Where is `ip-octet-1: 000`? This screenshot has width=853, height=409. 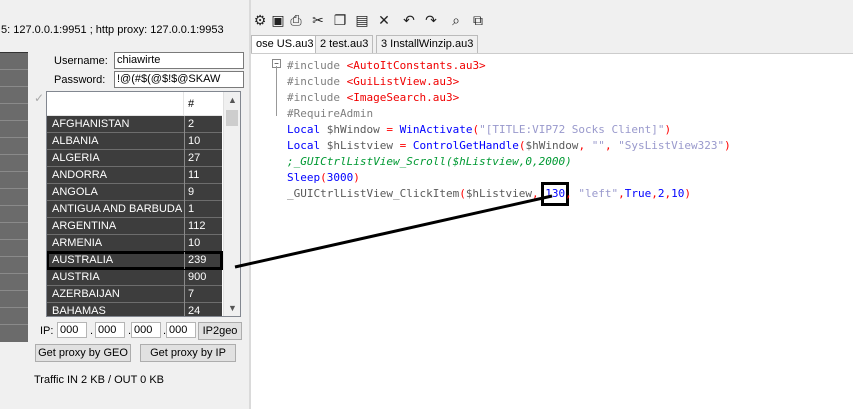 ip-octet-1: 000 is located at coordinates (72, 330).